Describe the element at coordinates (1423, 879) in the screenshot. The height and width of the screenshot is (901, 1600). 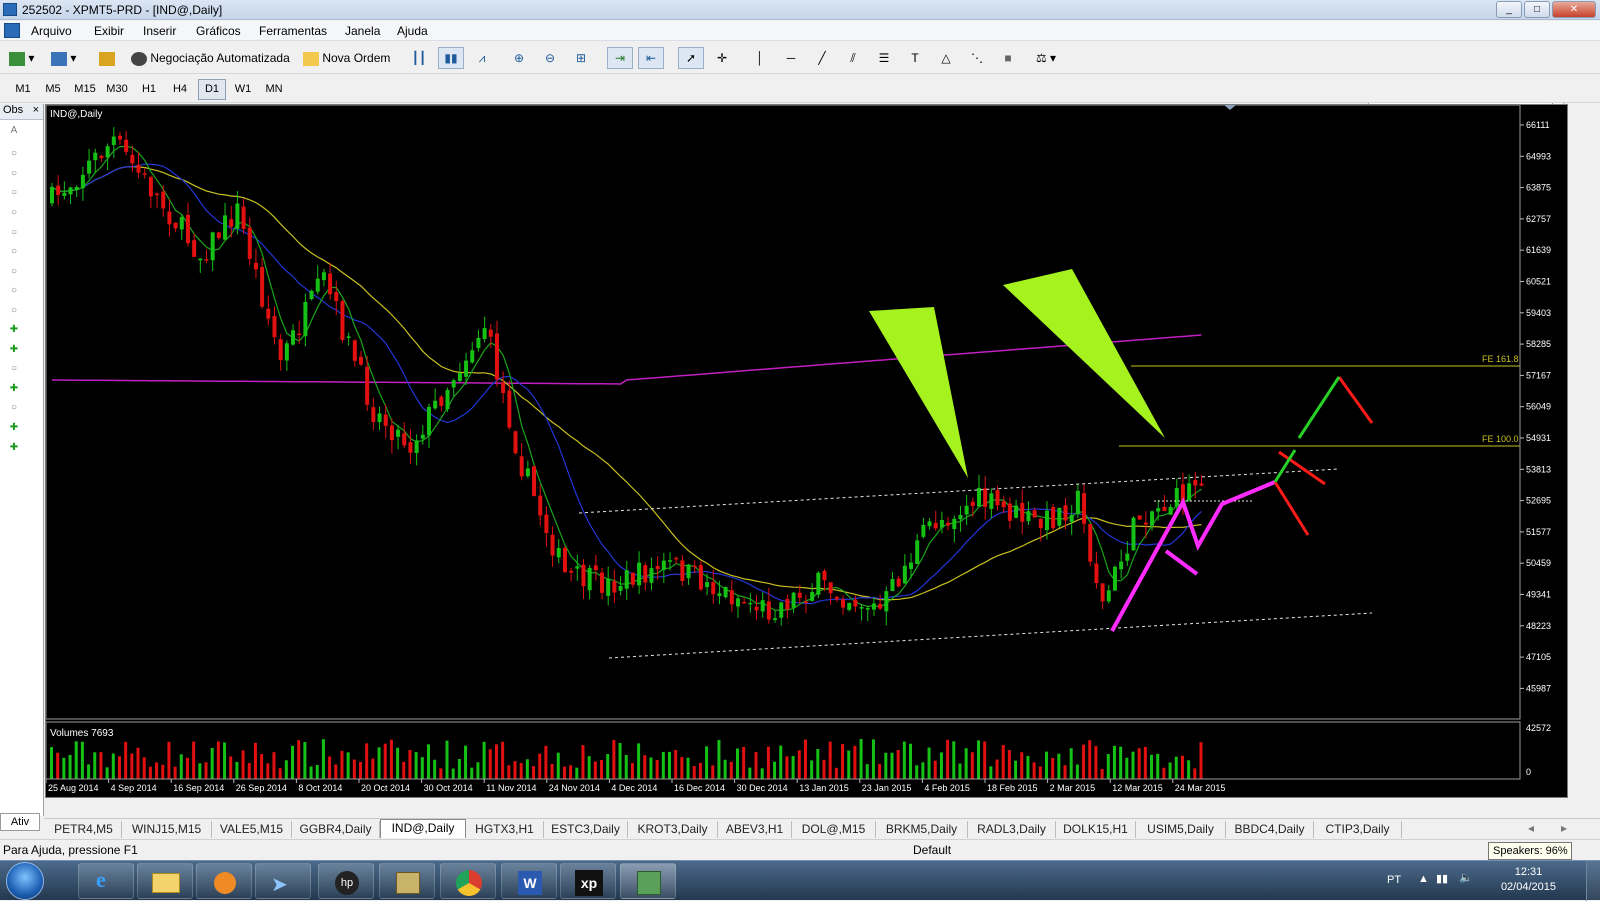
I see `tray-expand-icon: ▲` at that location.